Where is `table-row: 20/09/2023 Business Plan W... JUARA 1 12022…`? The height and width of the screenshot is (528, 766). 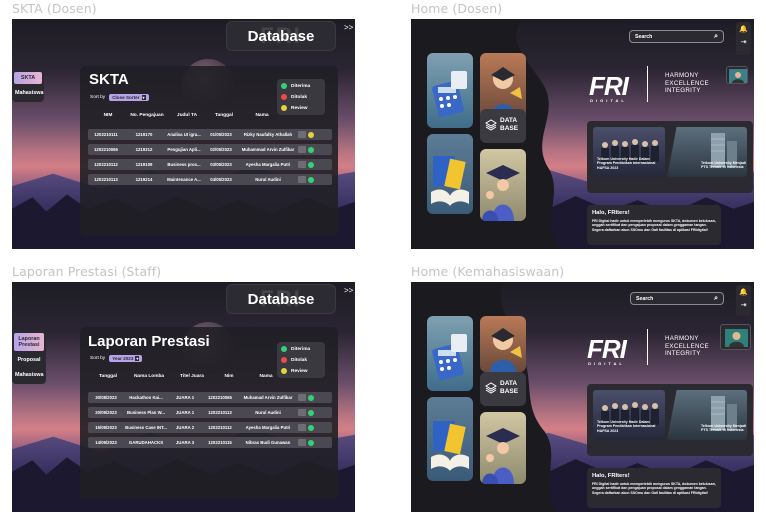 table-row: 20/09/2023 Business Plan W... JUARA 1 12022… is located at coordinates (210, 412).